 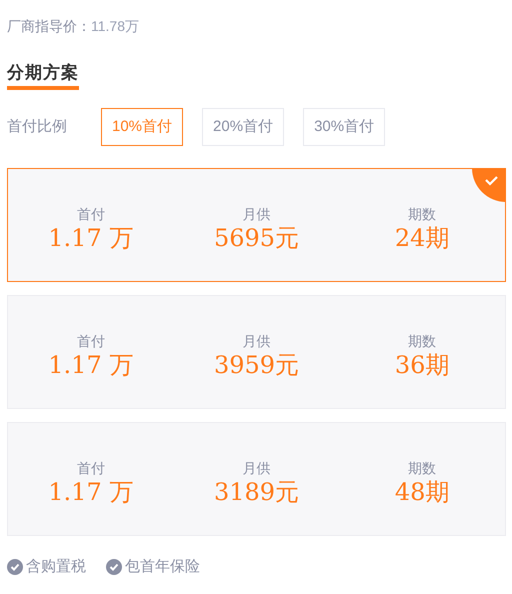 What do you see at coordinates (115, 26) in the screenshot?
I see `guide-price-value: 11.78万` at bounding box center [115, 26].